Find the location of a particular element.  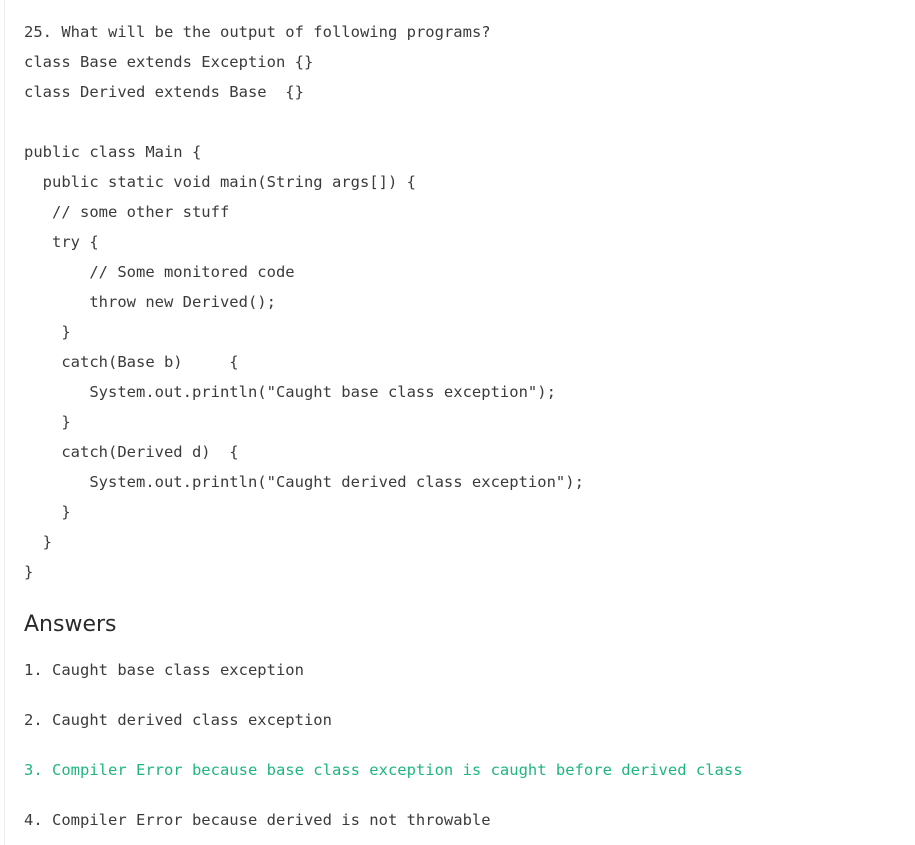

code-line: public static void main(String args[]) { is located at coordinates (220, 182).